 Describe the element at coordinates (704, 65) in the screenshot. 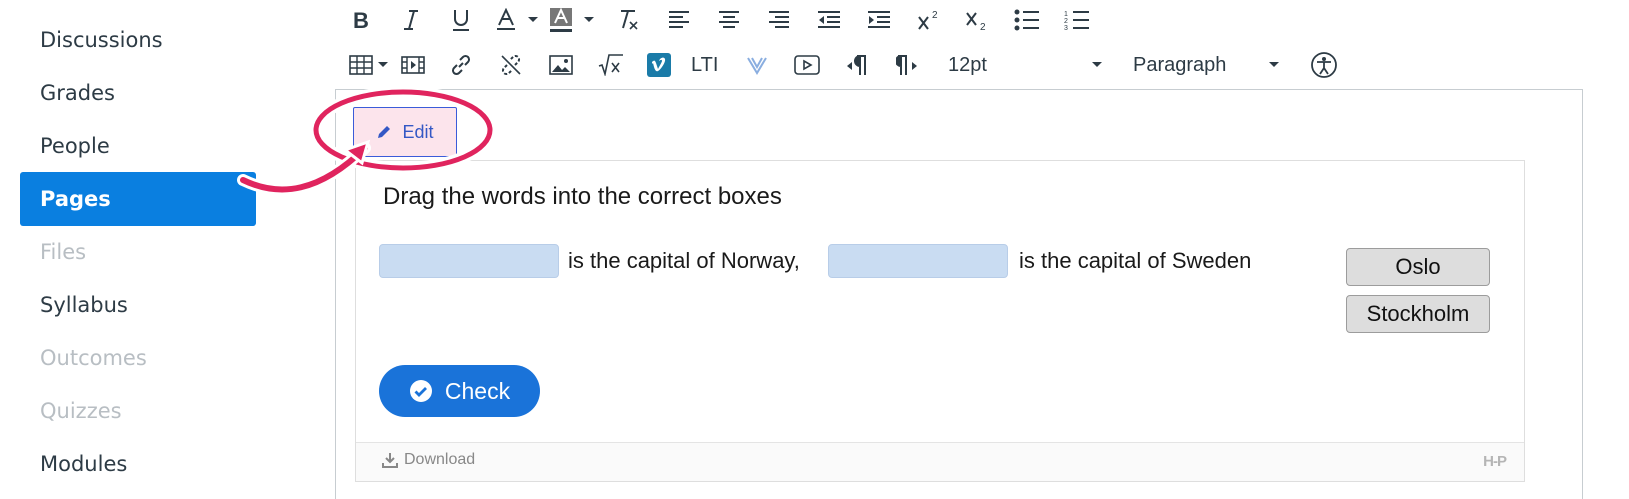

I see `lti-tool-button: LTI` at that location.